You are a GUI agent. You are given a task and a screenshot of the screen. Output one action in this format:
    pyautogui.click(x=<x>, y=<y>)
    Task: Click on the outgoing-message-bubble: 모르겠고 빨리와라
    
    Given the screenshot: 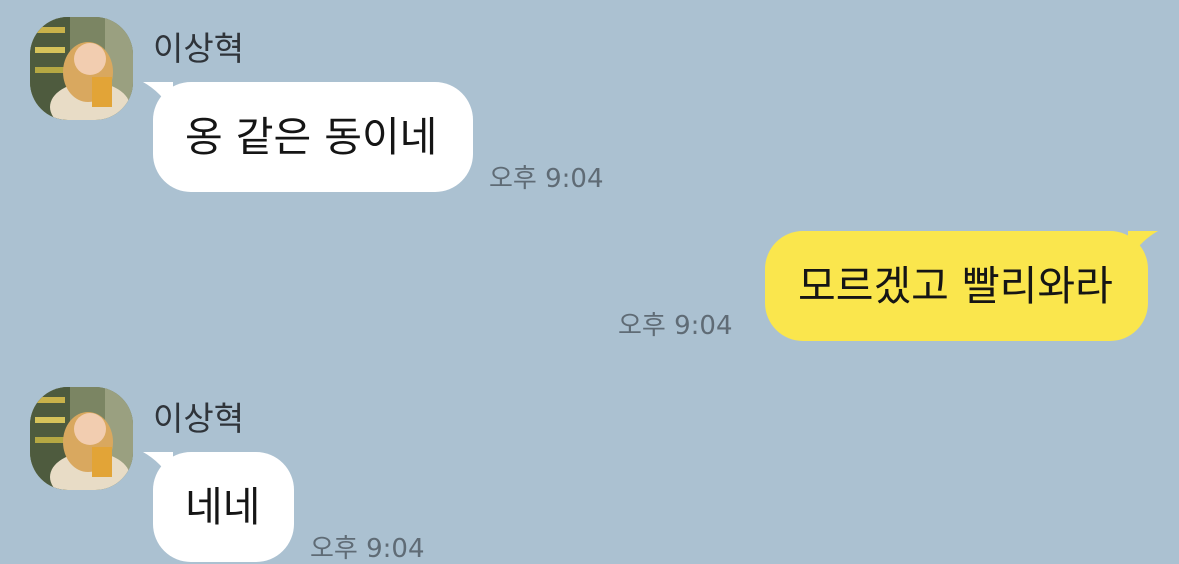 What is the action you would take?
    pyautogui.click(x=961, y=286)
    